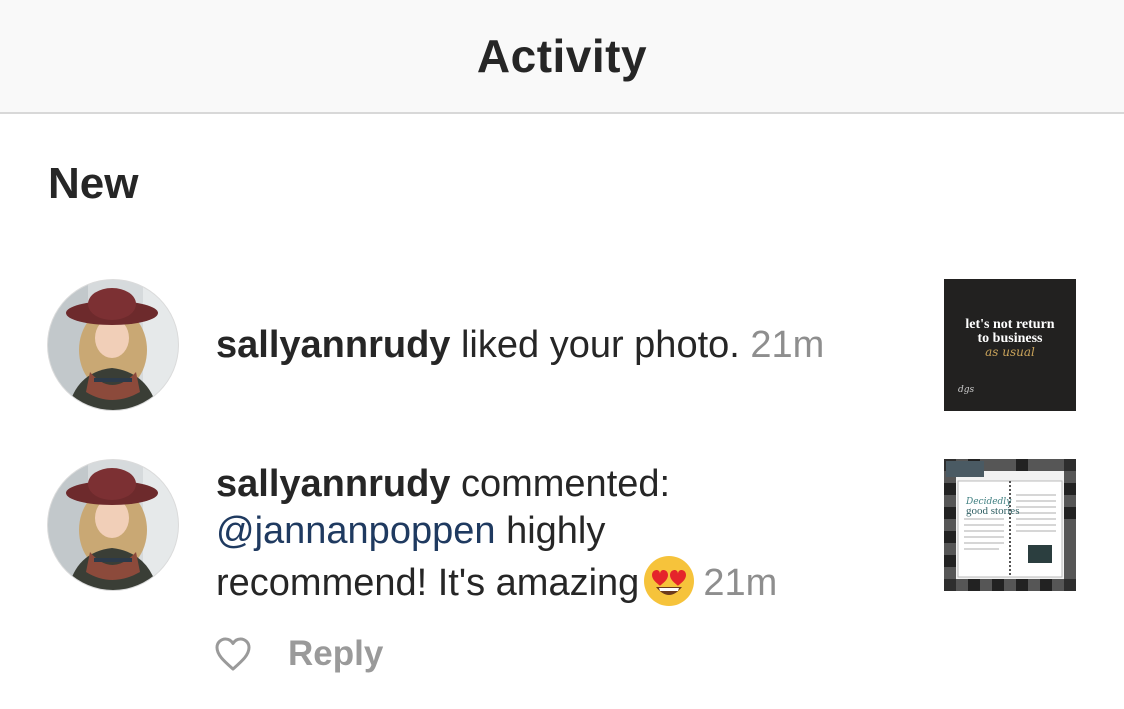  I want to click on thumbnail-caption-line2: to business, so click(1010, 338).